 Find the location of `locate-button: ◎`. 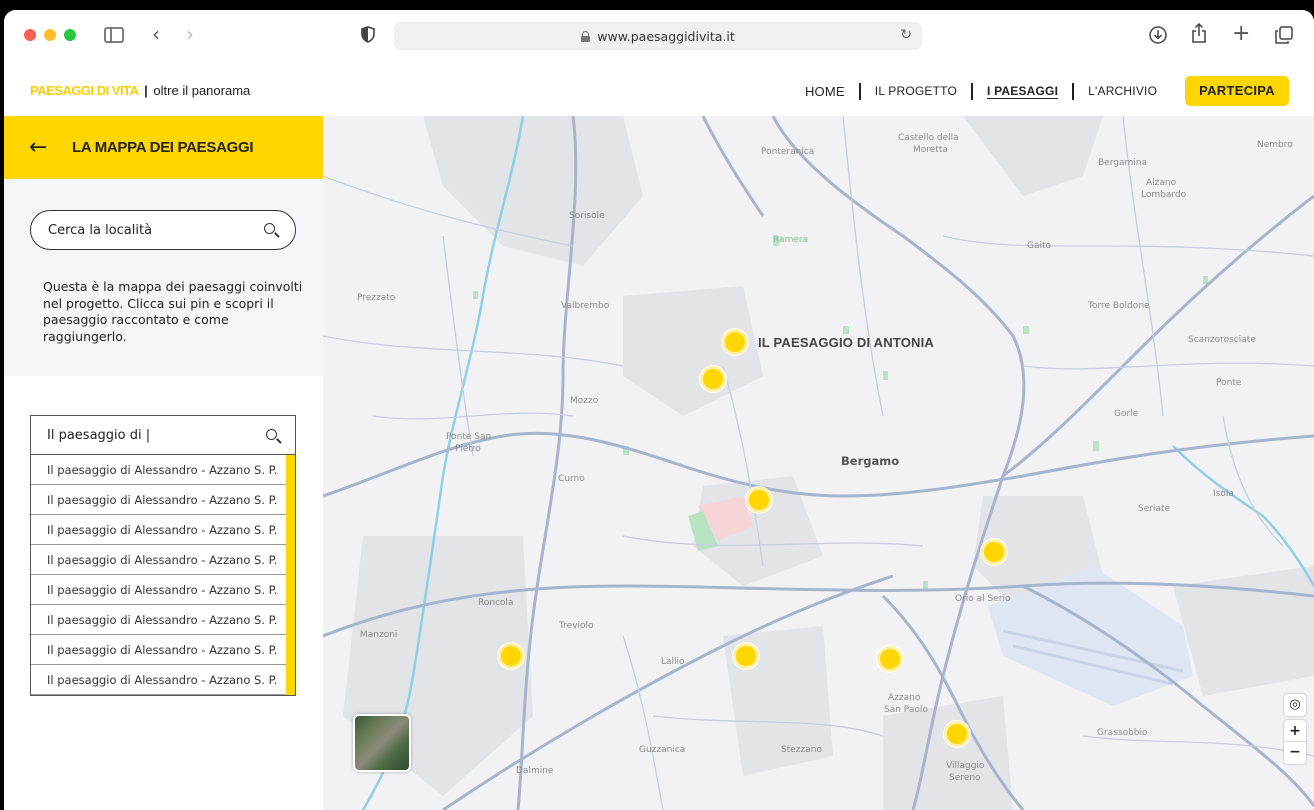

locate-button: ◎ is located at coordinates (1295, 705).